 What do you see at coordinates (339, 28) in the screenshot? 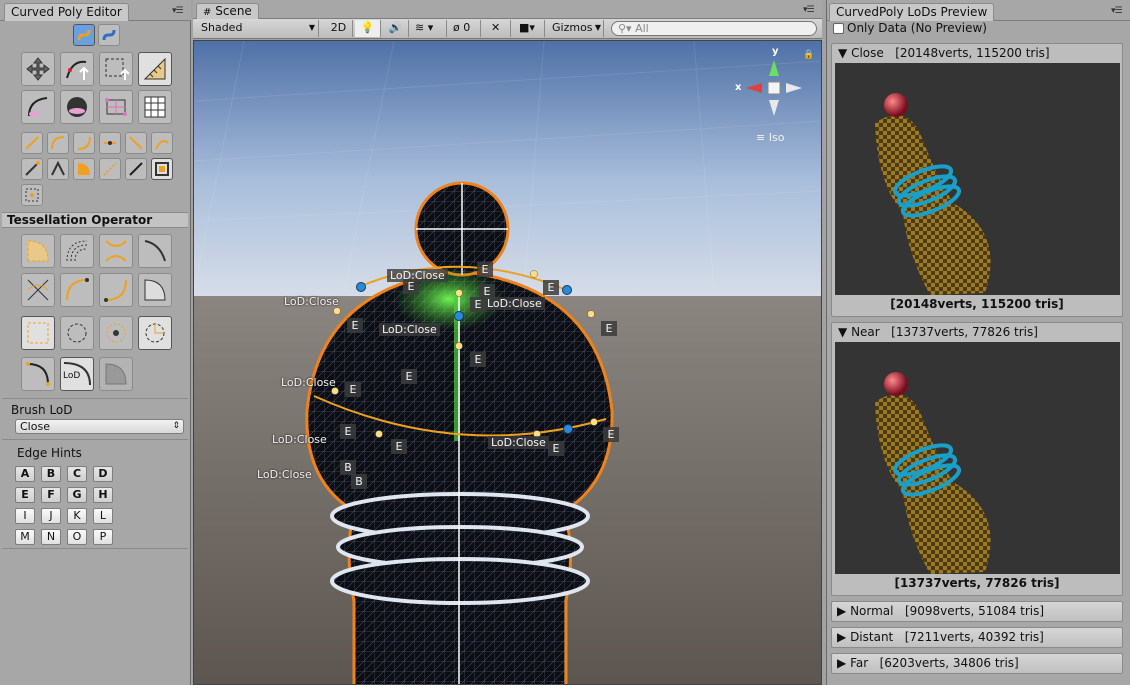
I see `2d-toggle: 2D` at bounding box center [339, 28].